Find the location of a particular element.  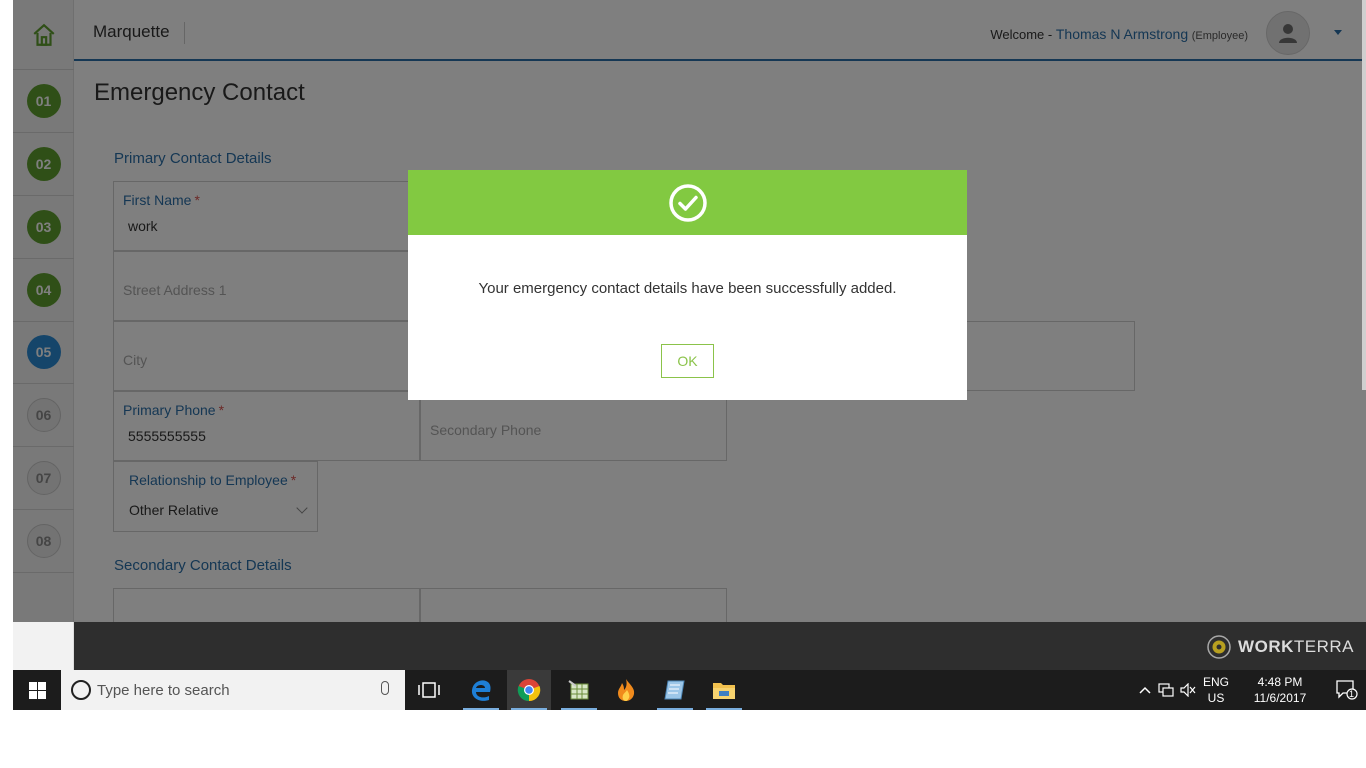

ok-button: OK is located at coordinates (687, 361).